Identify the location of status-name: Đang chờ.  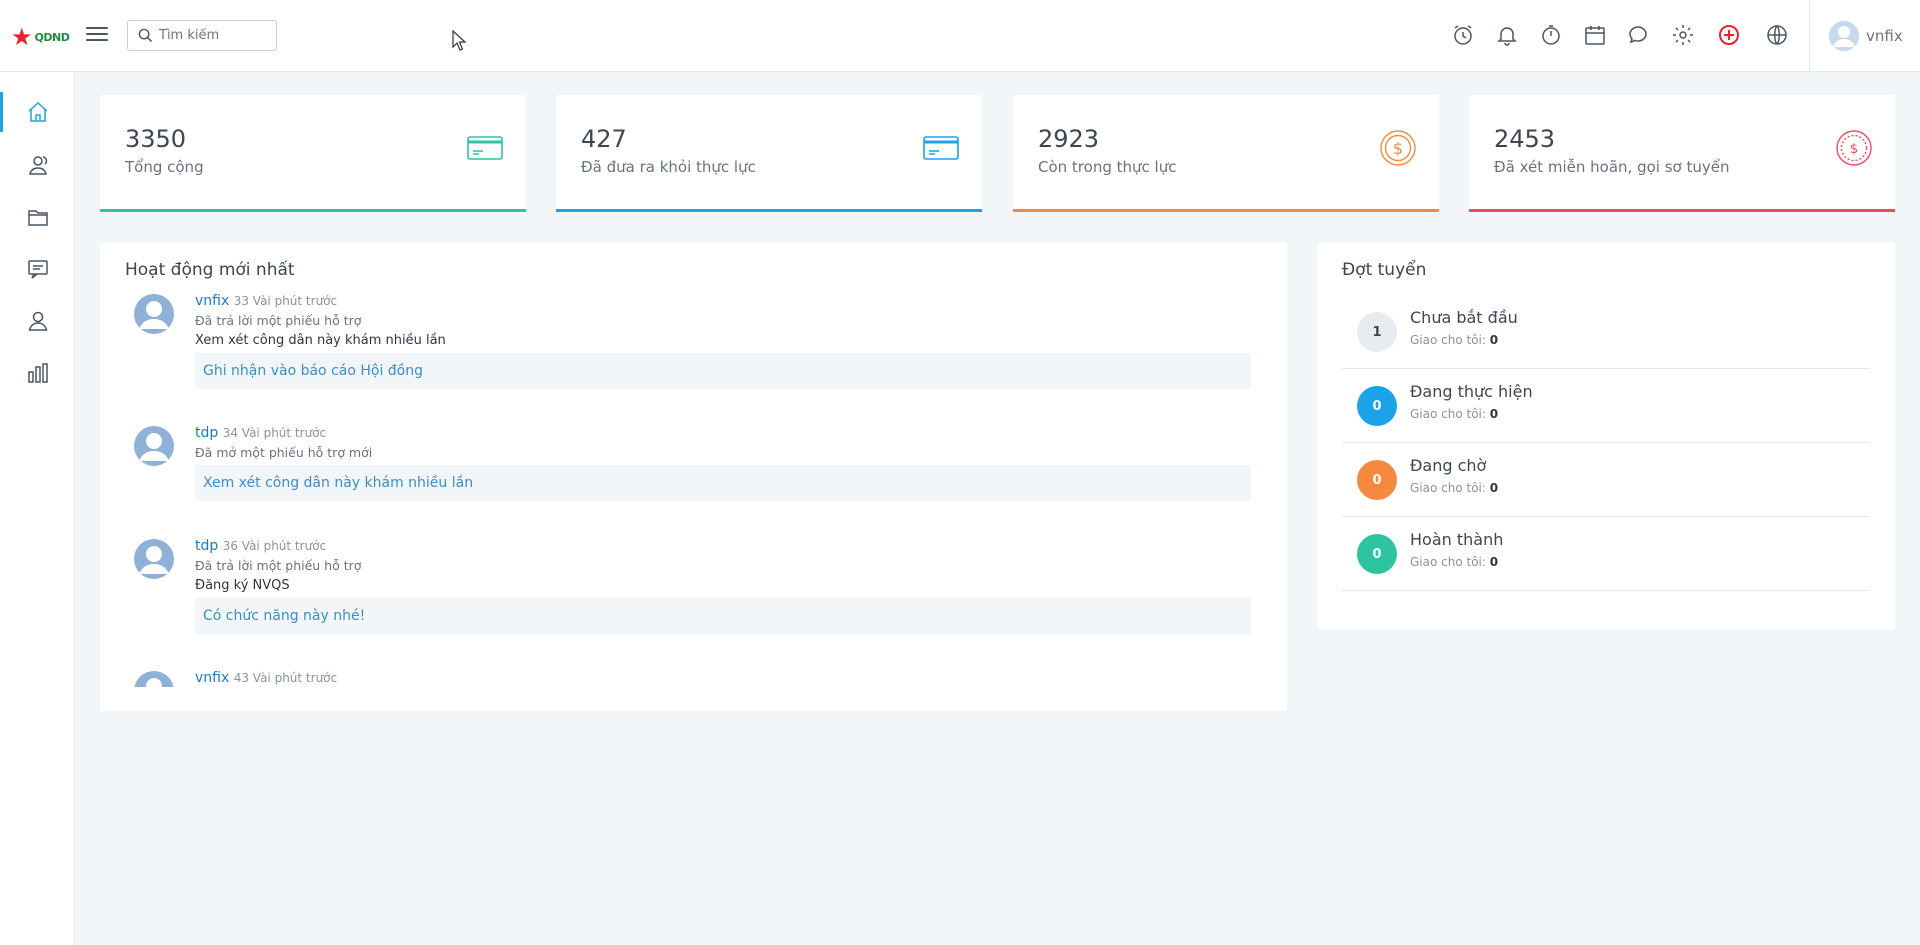
(1448, 465).